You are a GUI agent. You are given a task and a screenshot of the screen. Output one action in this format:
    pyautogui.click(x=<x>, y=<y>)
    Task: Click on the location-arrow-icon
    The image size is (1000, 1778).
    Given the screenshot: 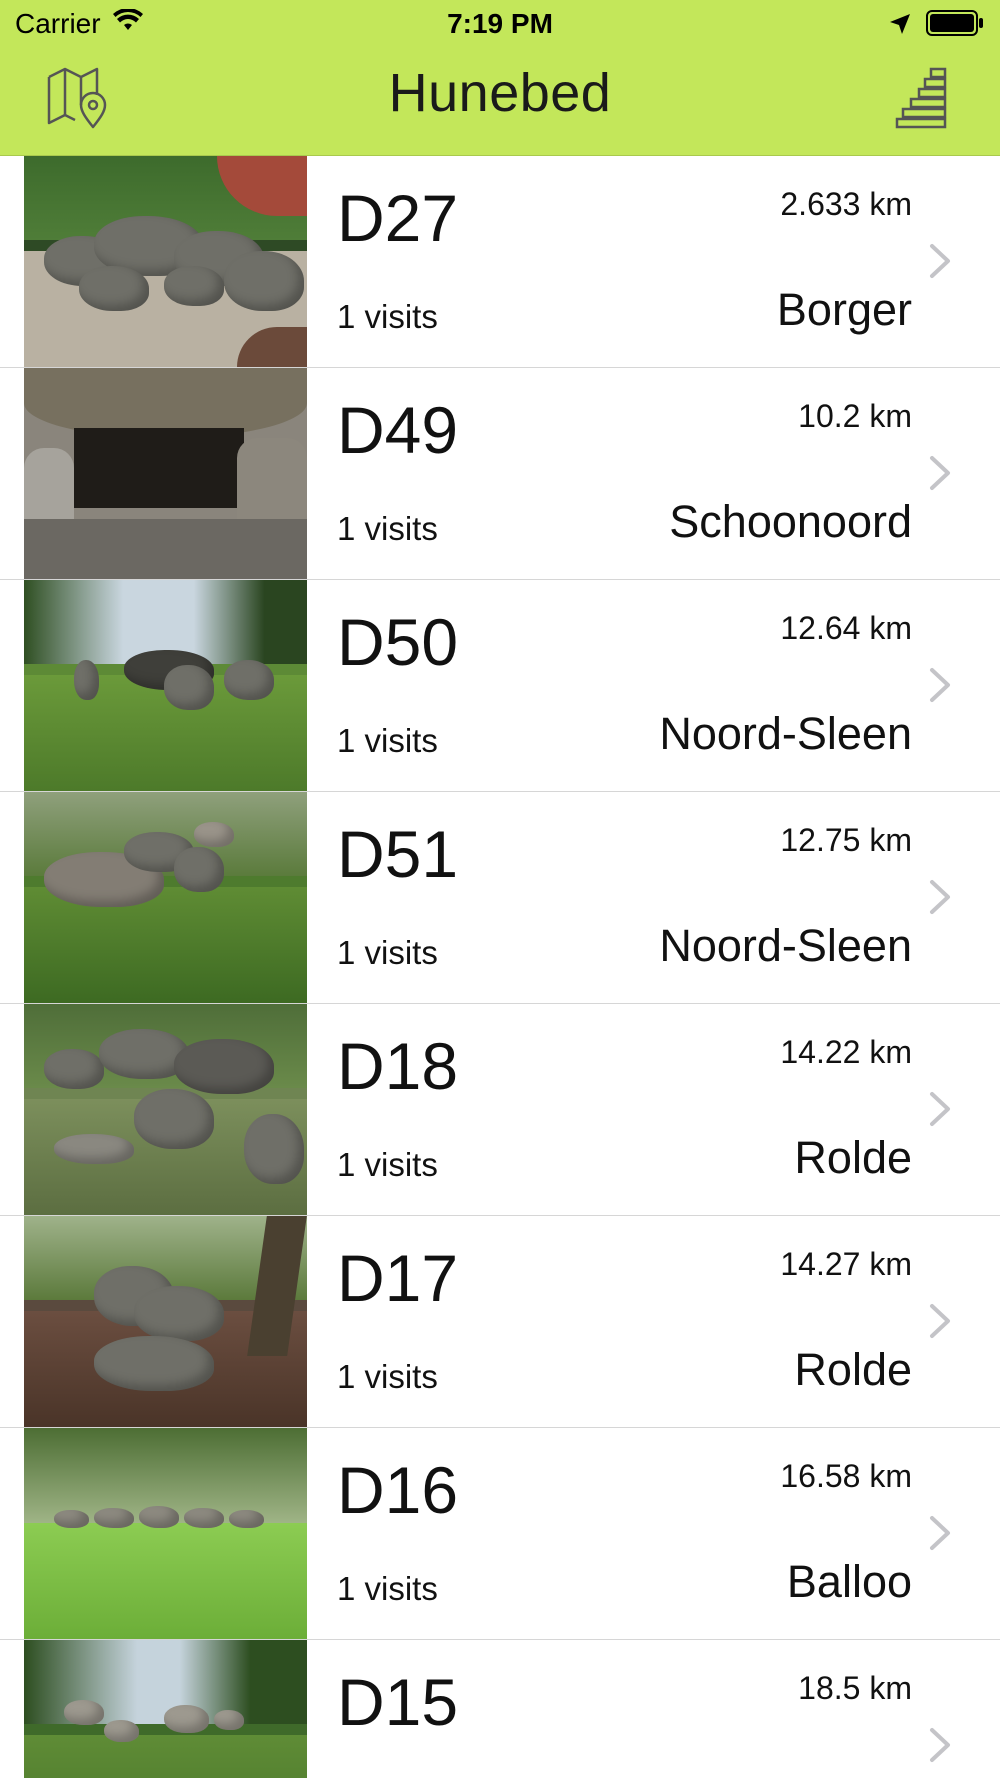 What is the action you would take?
    pyautogui.click(x=900, y=27)
    